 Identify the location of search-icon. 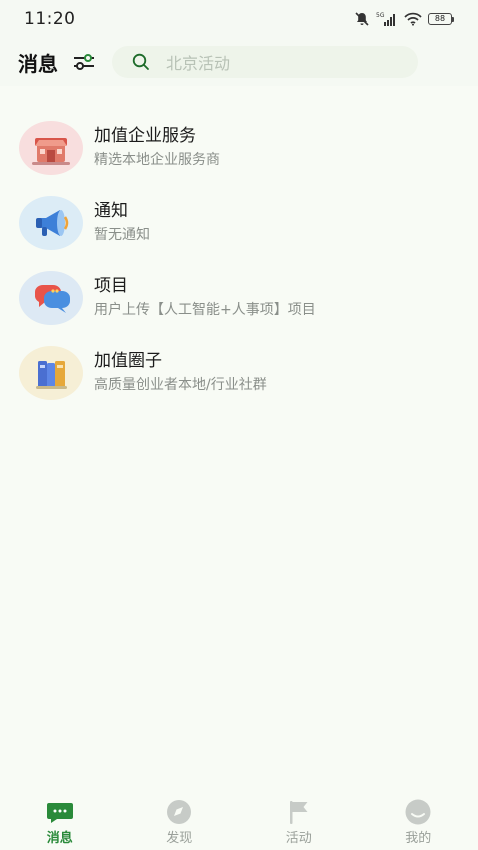
(140, 61).